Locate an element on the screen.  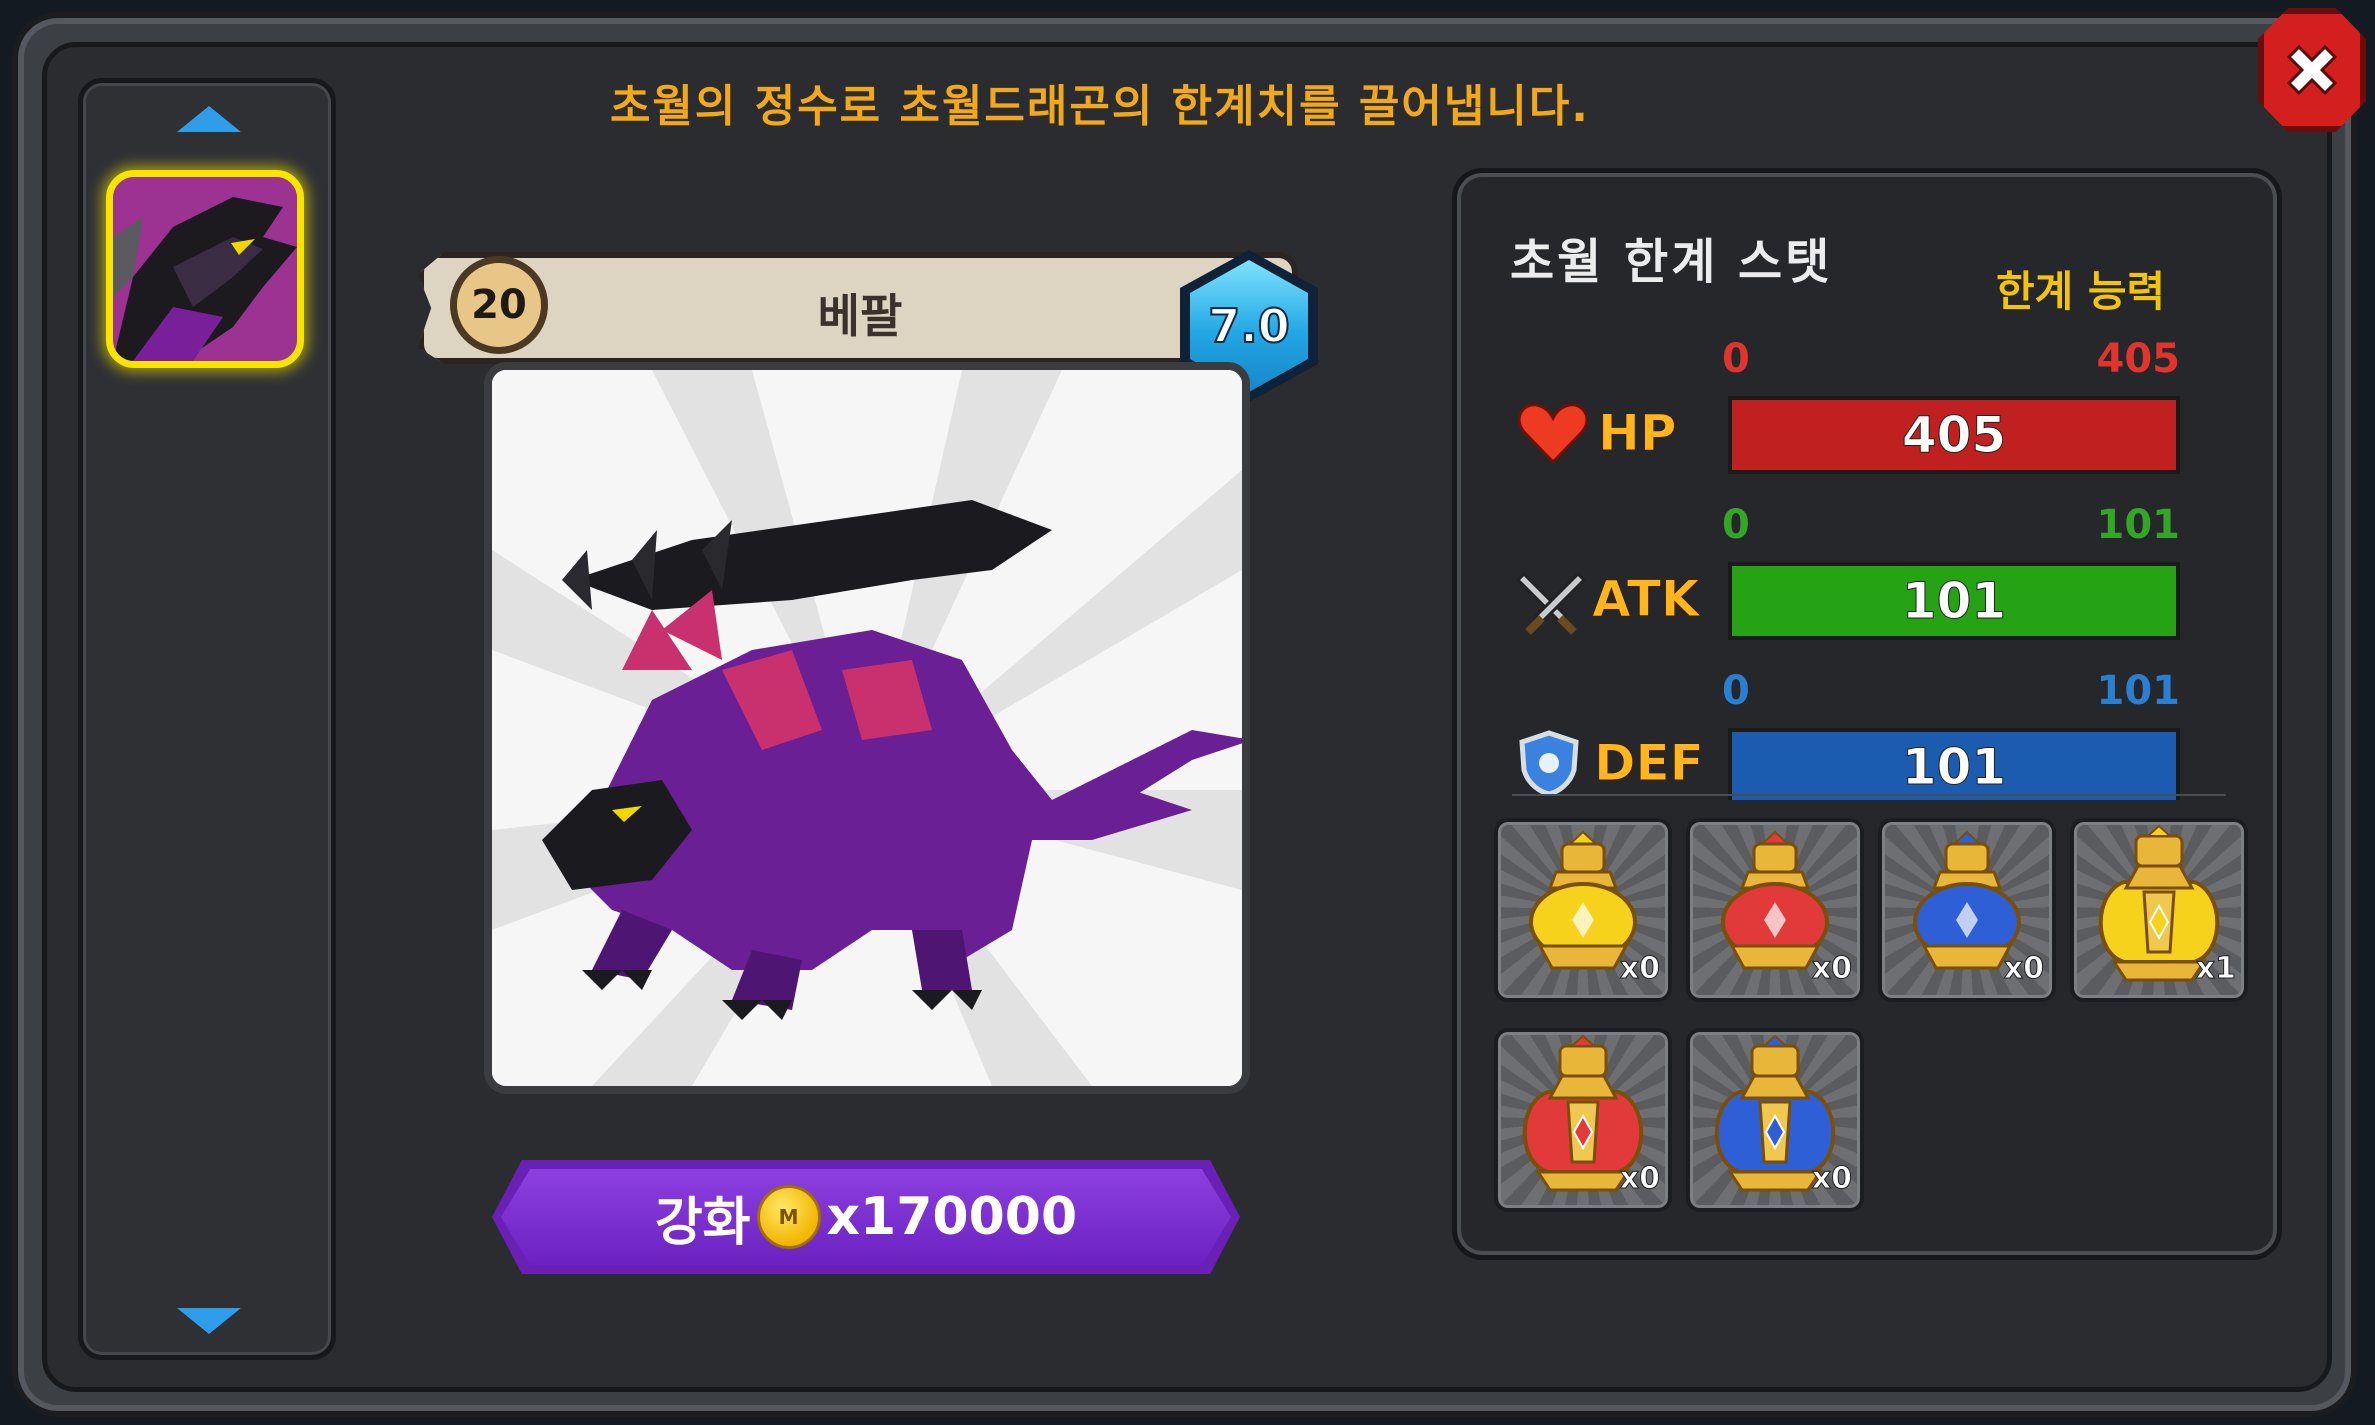
level-badge: 20 is located at coordinates (499, 305).